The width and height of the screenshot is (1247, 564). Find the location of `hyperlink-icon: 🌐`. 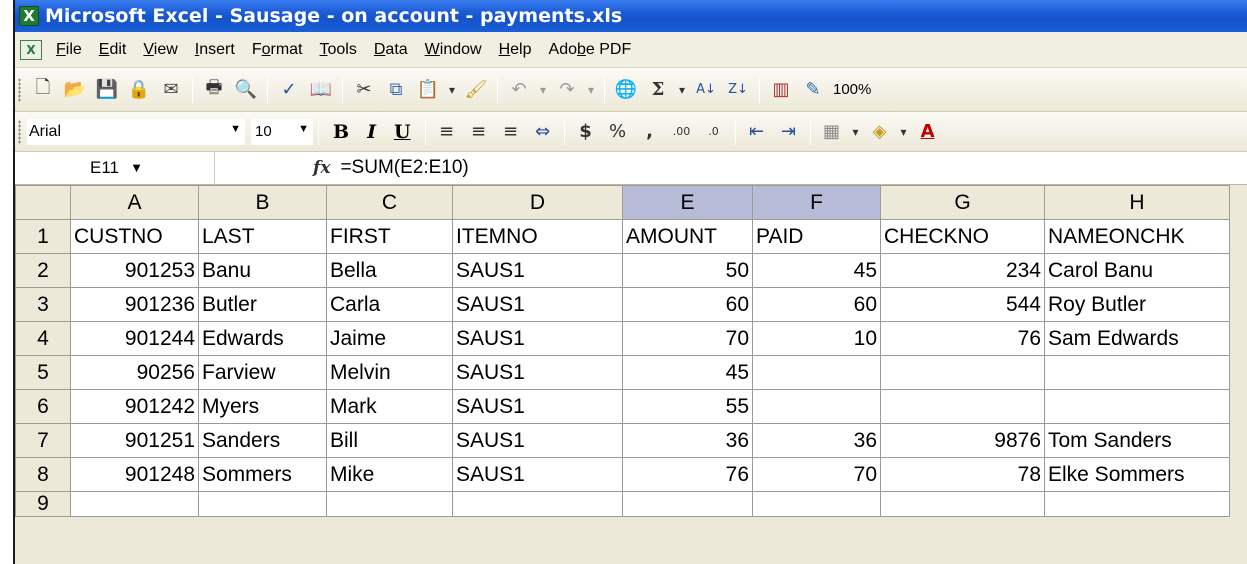

hyperlink-icon: 🌐 is located at coordinates (626, 90).